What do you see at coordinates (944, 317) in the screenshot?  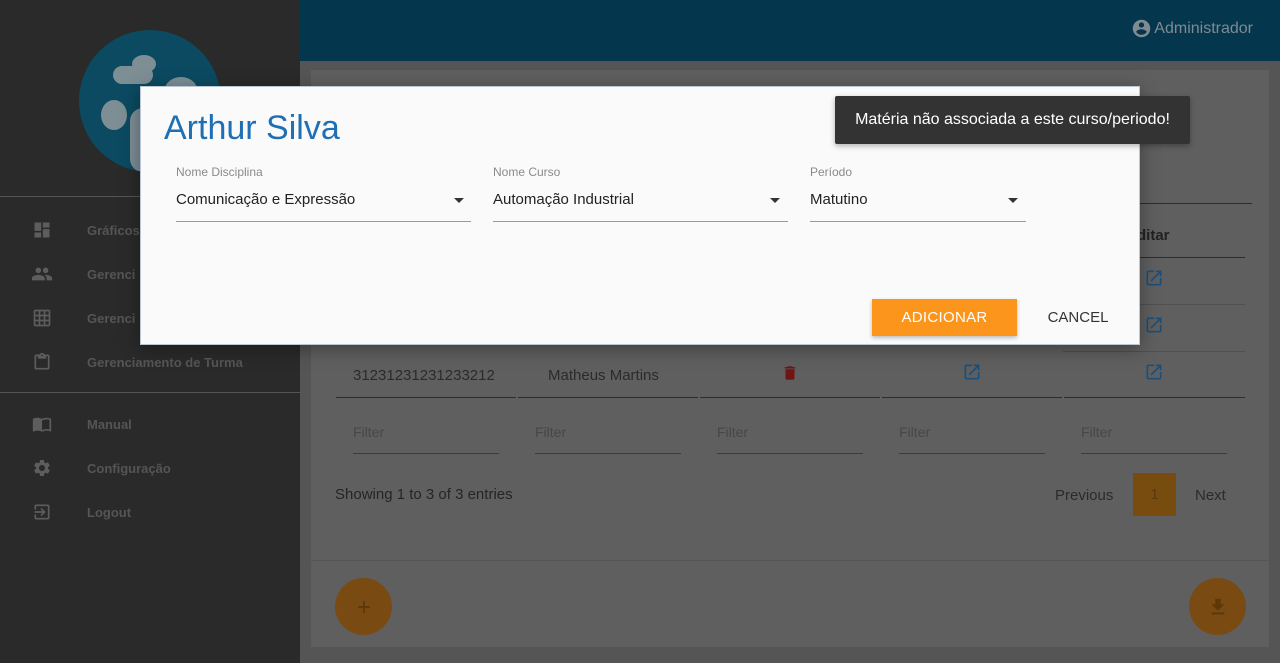 I see `adicionar-button: ADICIONAR` at bounding box center [944, 317].